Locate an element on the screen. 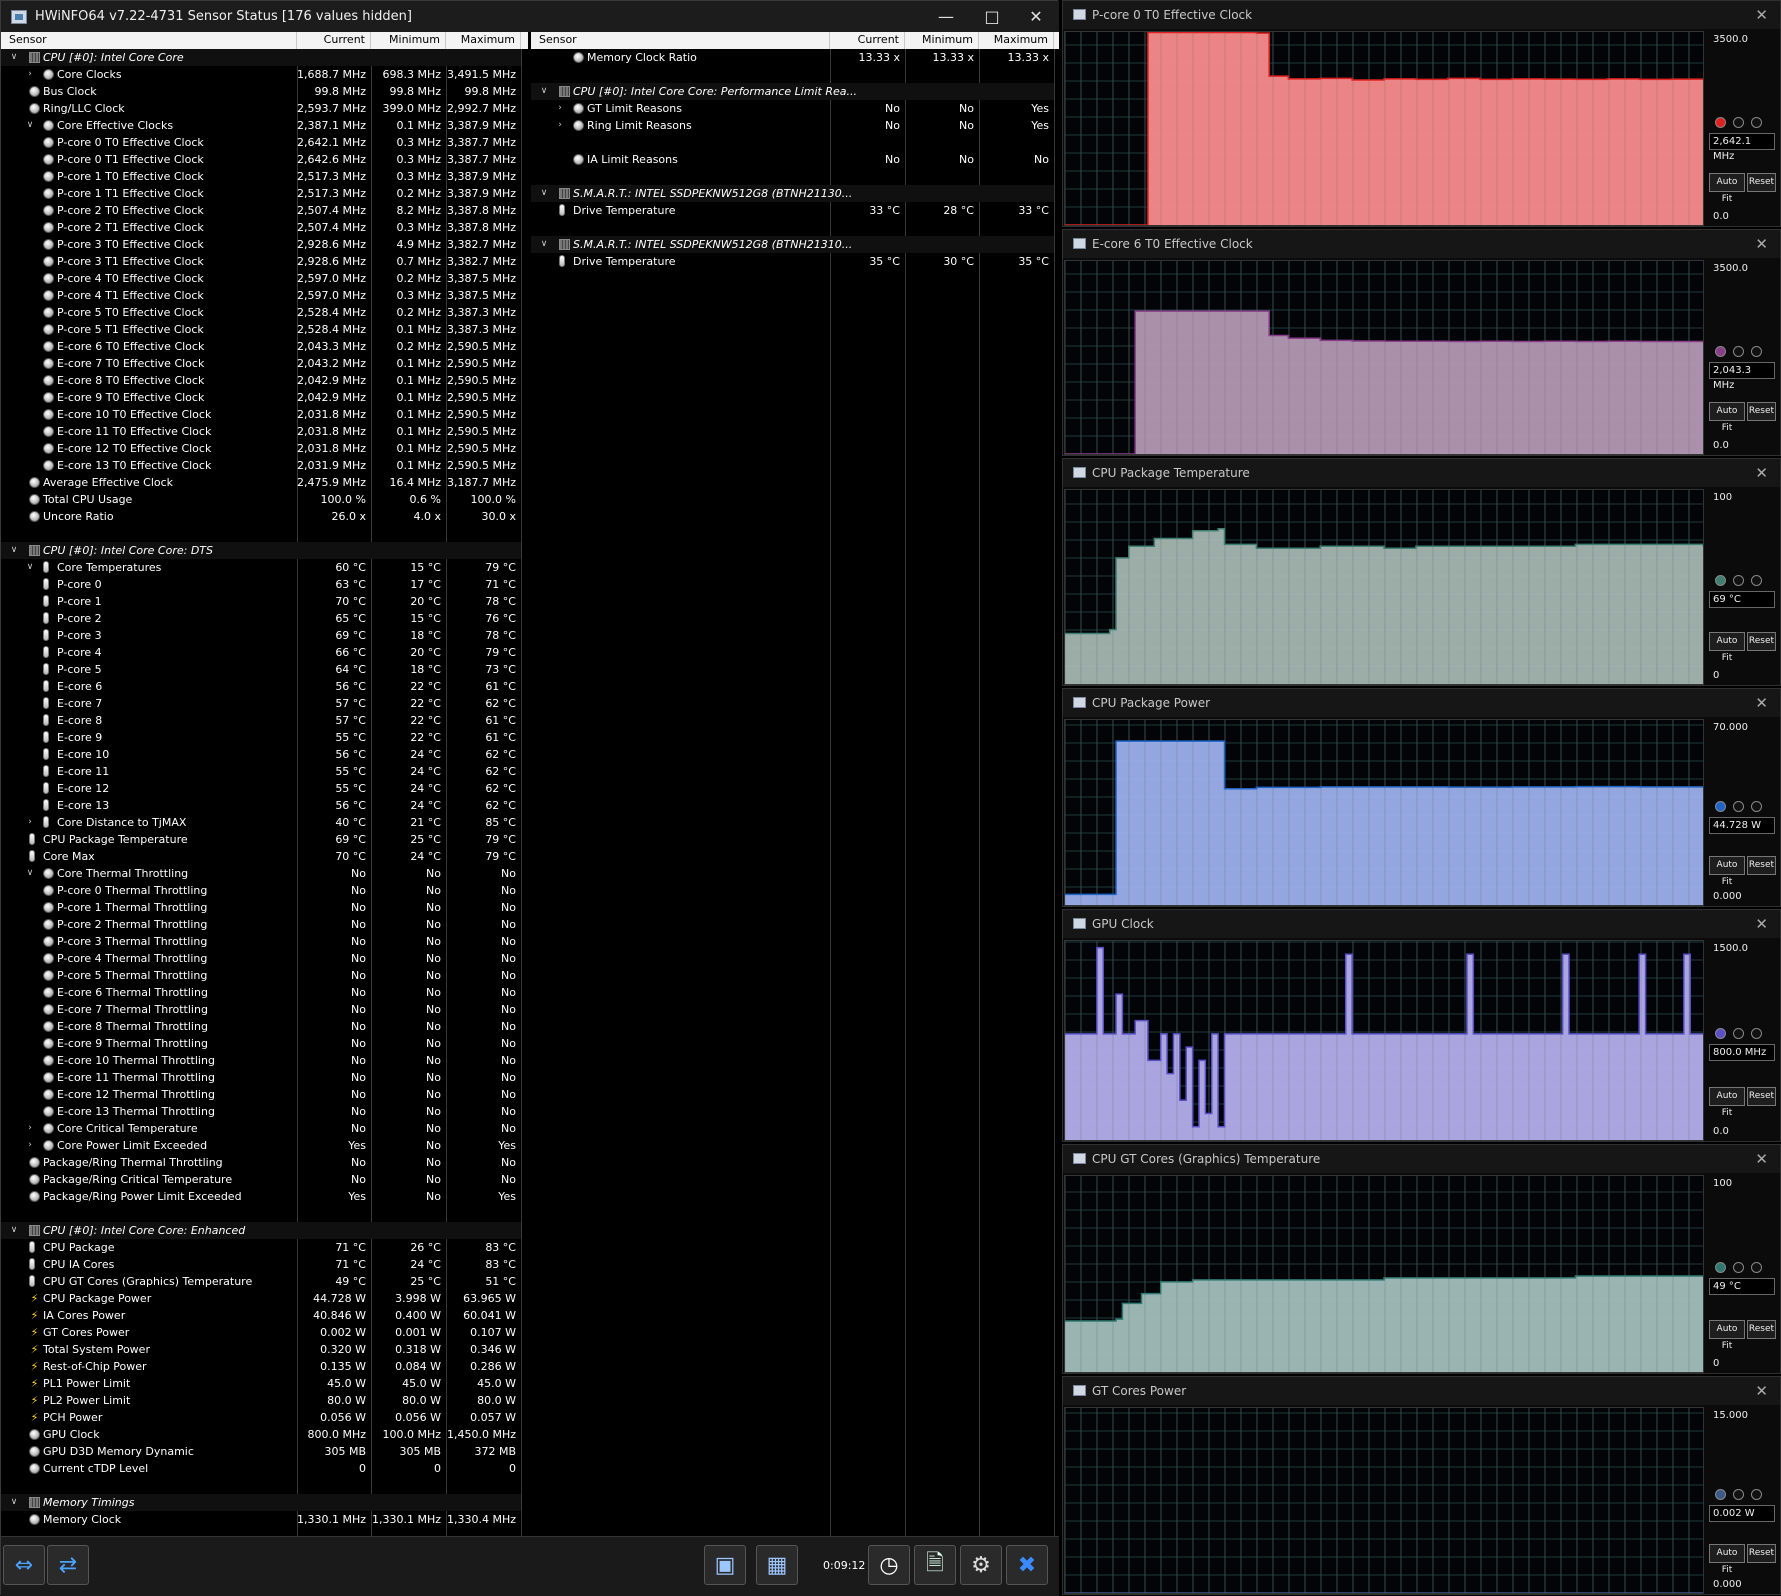 The height and width of the screenshot is (1596, 1781). column-current-right: Current is located at coordinates (867, 40).